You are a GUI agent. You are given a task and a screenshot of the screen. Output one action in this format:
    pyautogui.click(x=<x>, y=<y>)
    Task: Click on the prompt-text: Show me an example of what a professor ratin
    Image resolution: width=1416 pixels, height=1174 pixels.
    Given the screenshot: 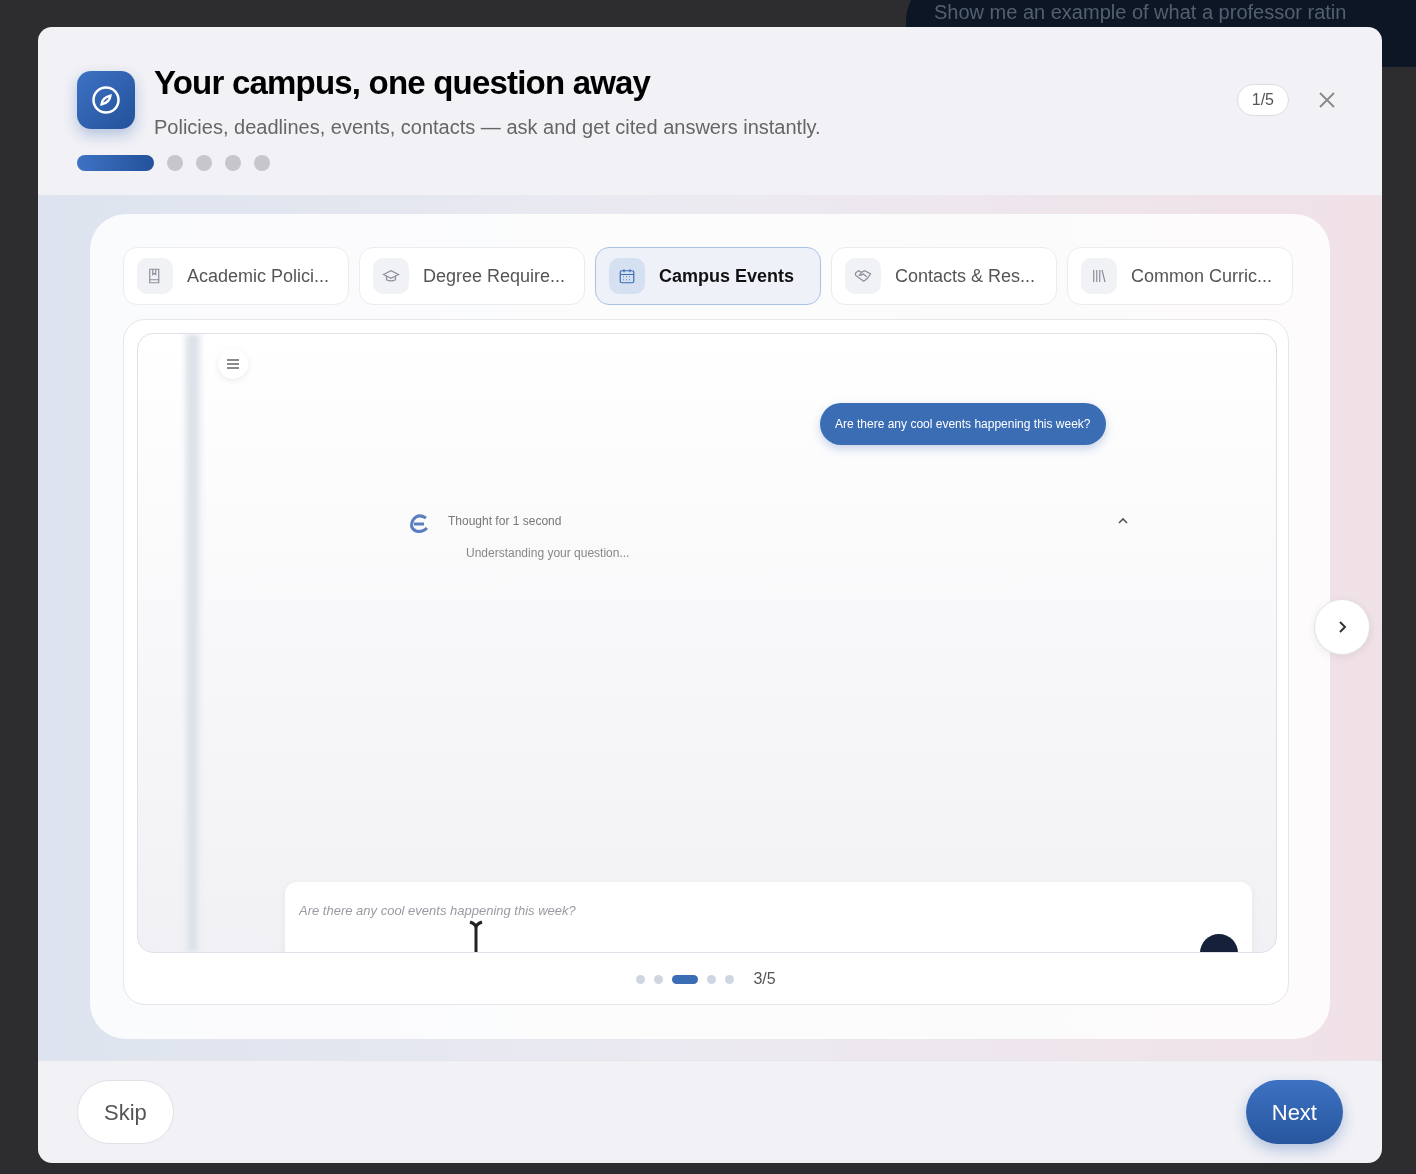 What is the action you would take?
    pyautogui.click(x=1140, y=12)
    